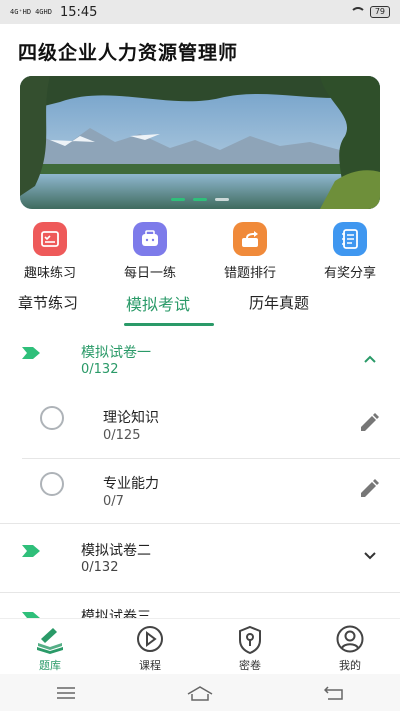 This screenshot has width=400, height=711. Describe the element at coordinates (250, 640) in the screenshot. I see `lock-shield-icon` at that location.